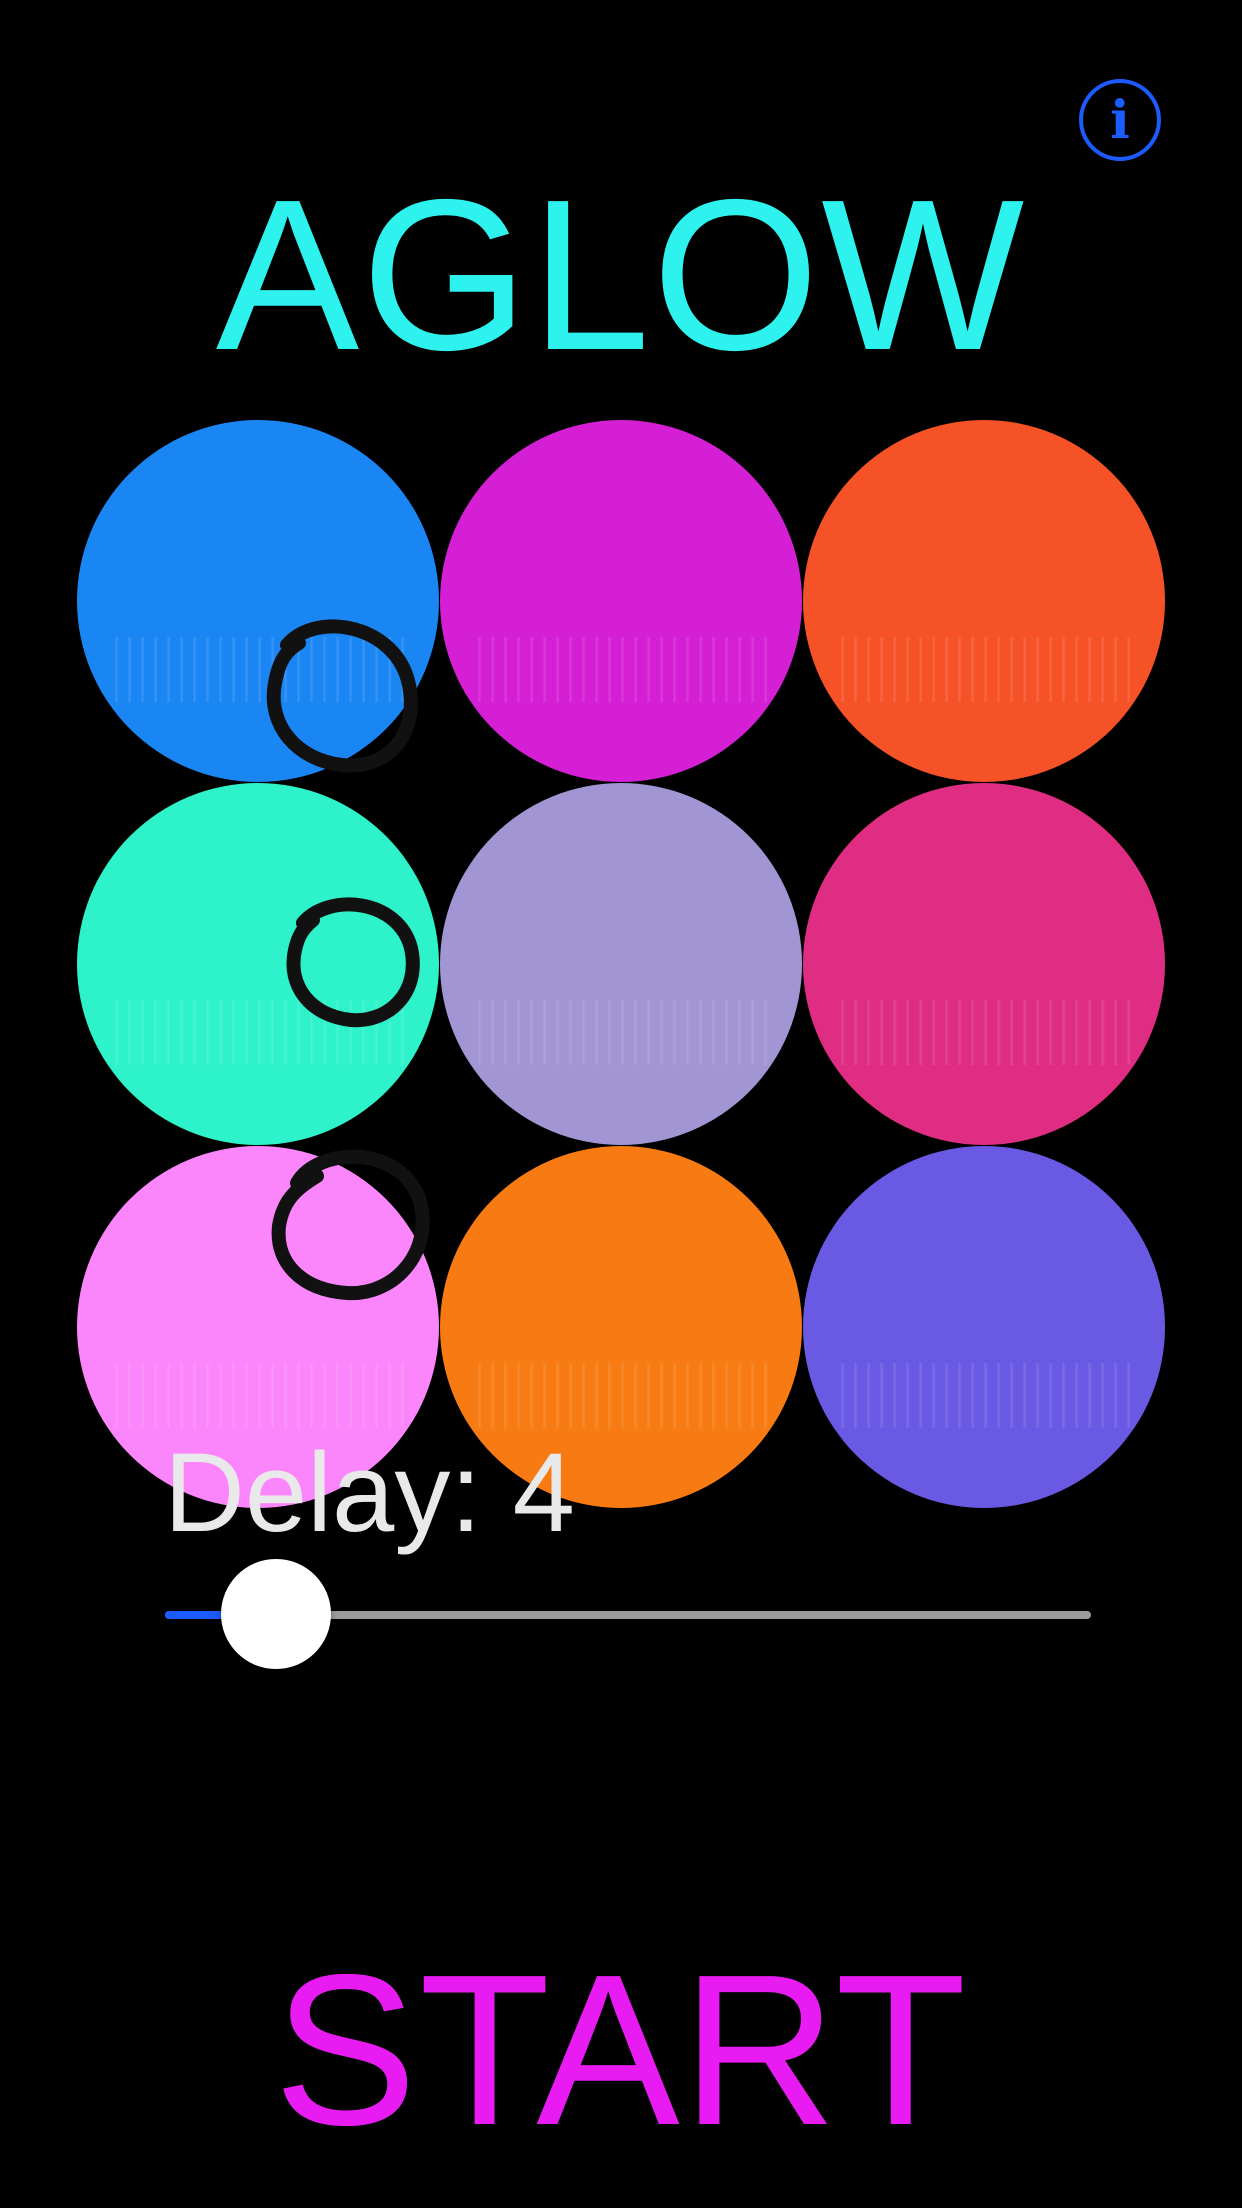 The width and height of the screenshot is (1242, 2208). I want to click on bubble-orange-red, so click(984, 601).